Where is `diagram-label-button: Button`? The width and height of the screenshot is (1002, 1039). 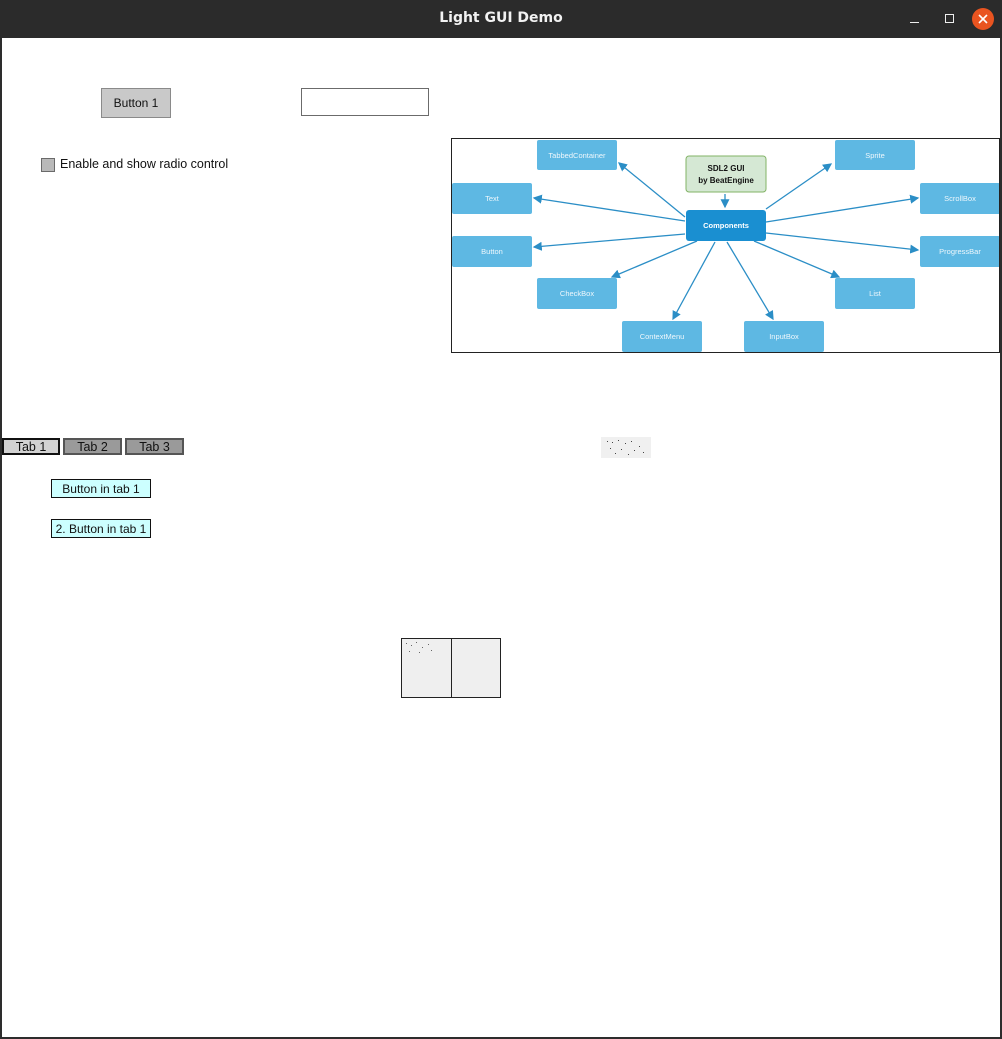 diagram-label-button: Button is located at coordinates (492, 251).